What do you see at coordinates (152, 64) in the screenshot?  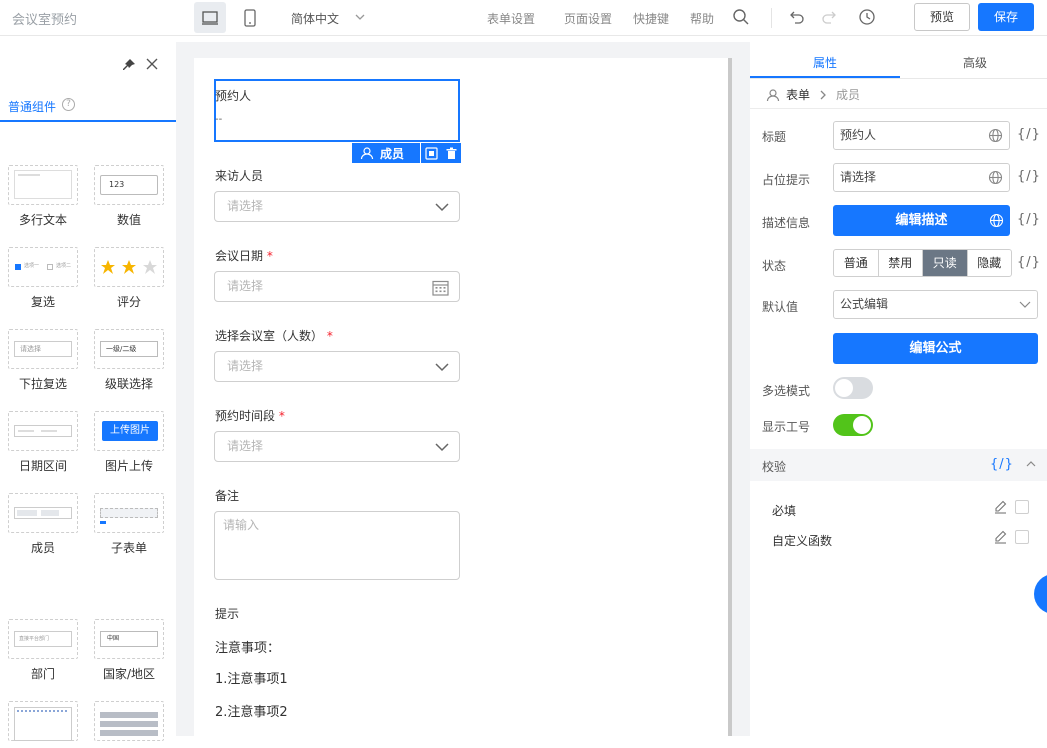 I see `close-icon` at bounding box center [152, 64].